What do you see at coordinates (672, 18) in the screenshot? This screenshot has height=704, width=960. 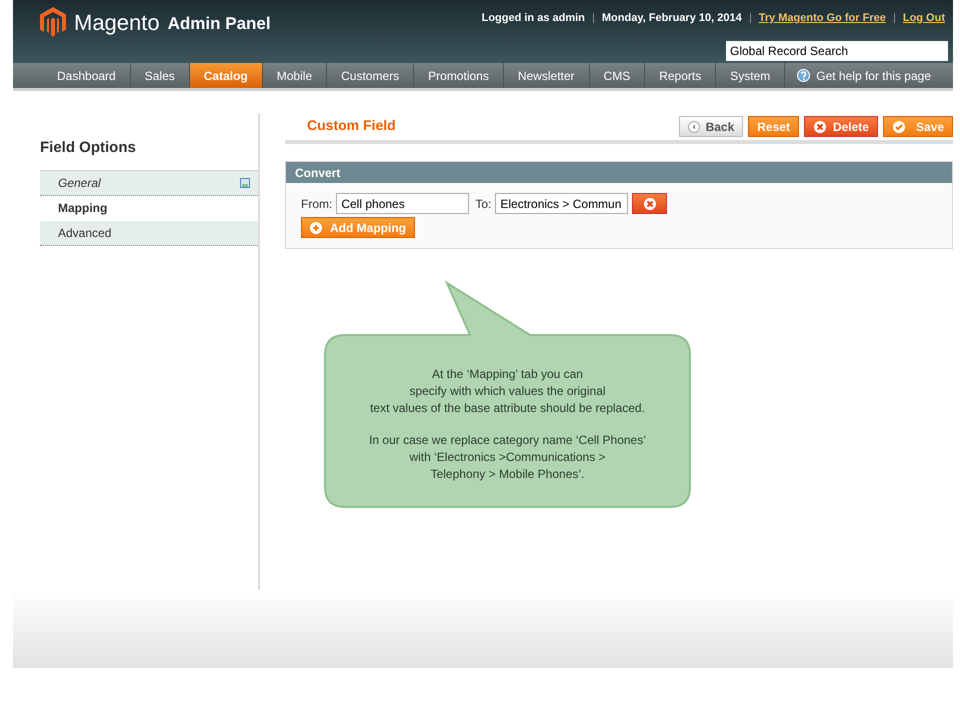 I see `date-text: Monday, February 10, 2014` at bounding box center [672, 18].